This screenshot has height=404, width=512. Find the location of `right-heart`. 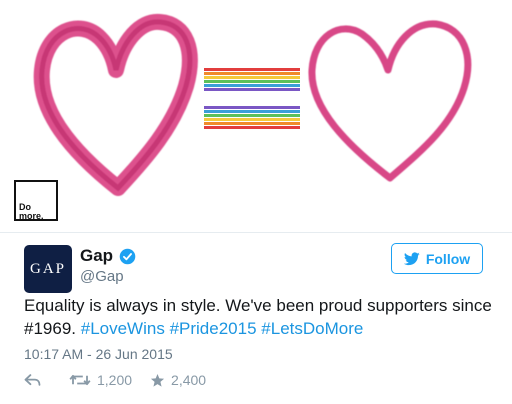

right-heart is located at coordinates (390, 101).